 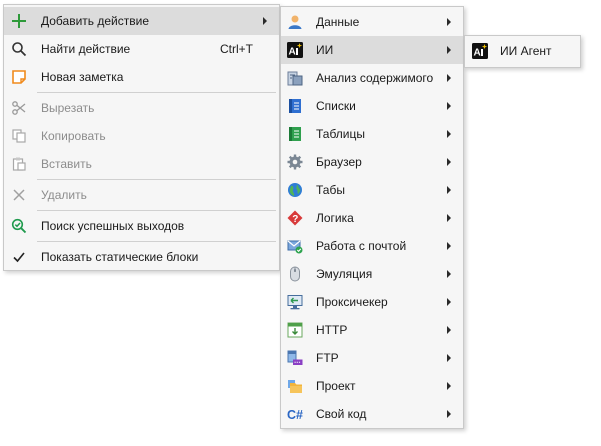 I want to click on menu-item-label: Поиск успешных выходов, so click(x=113, y=226).